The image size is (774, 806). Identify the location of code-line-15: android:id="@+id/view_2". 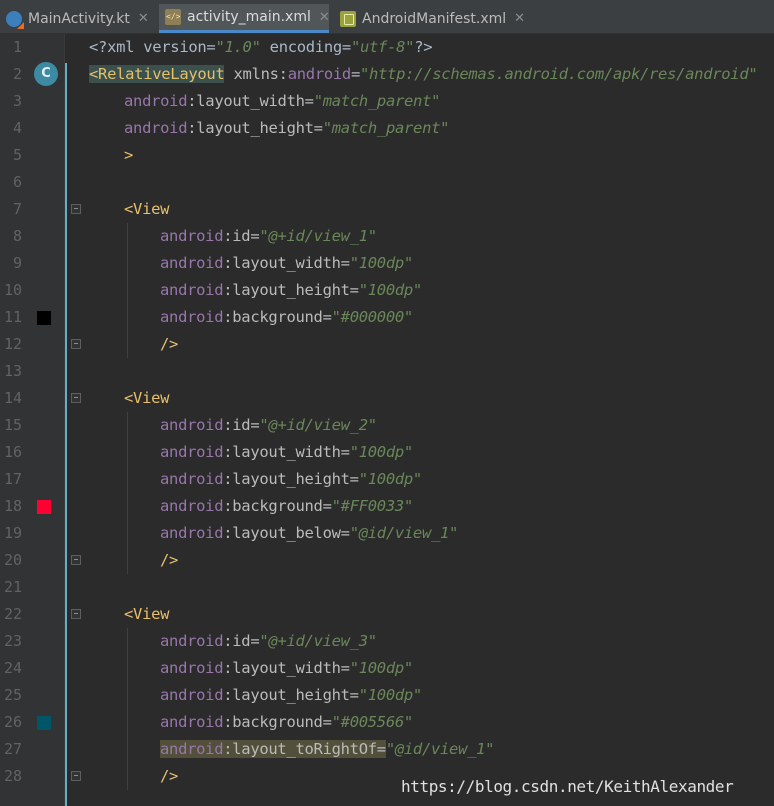
(268, 425).